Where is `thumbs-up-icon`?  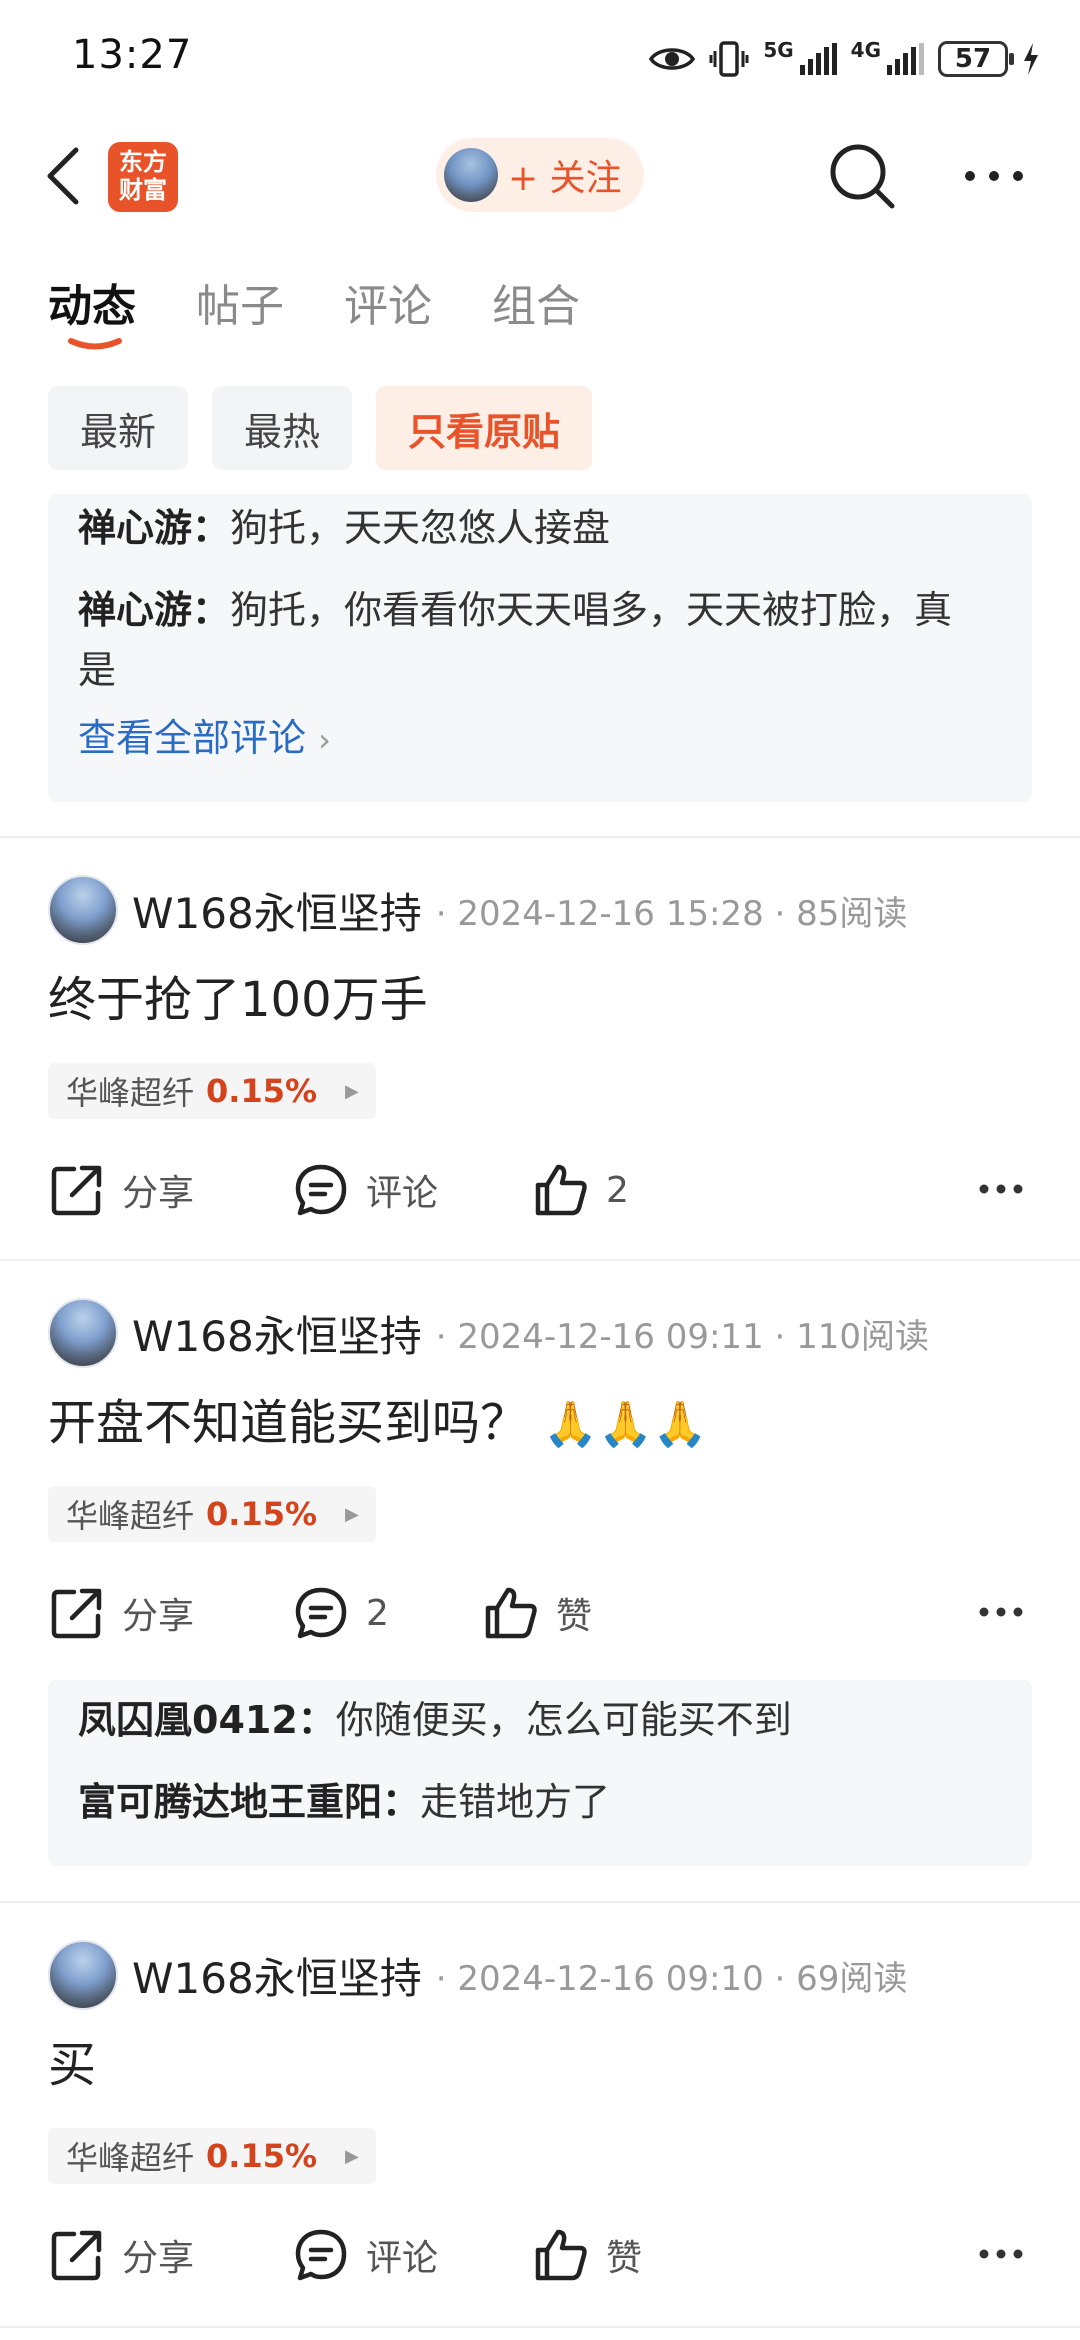 thumbs-up-icon is located at coordinates (561, 1190).